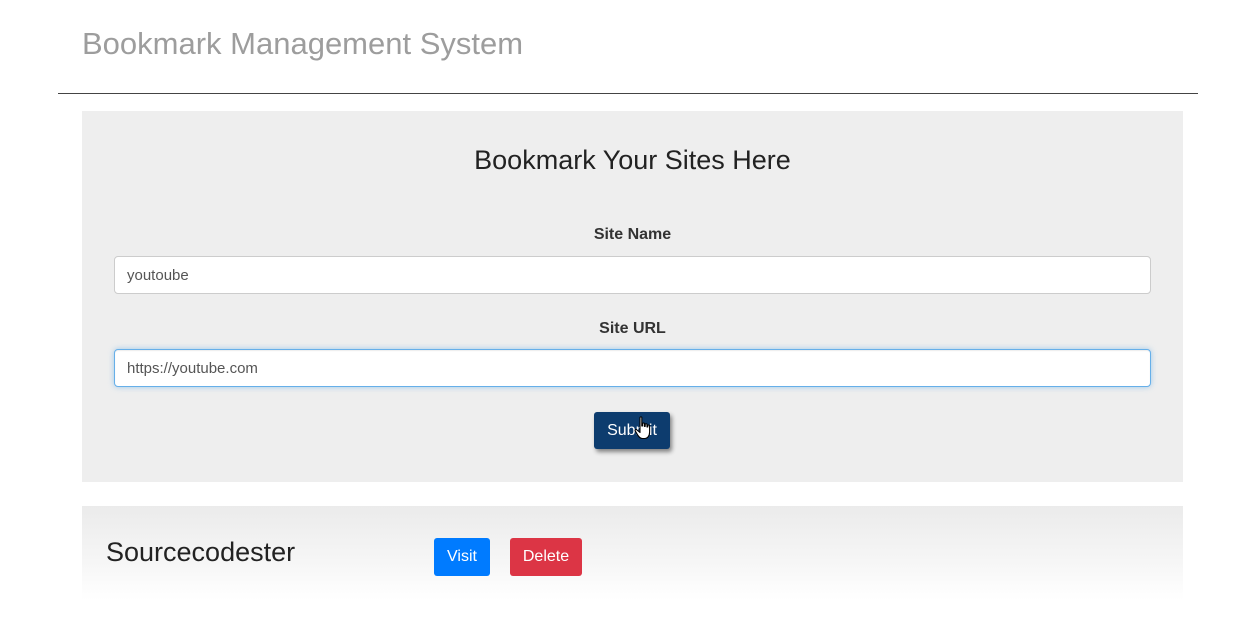  Describe the element at coordinates (628, 93) in the screenshot. I see `header-divider` at that location.